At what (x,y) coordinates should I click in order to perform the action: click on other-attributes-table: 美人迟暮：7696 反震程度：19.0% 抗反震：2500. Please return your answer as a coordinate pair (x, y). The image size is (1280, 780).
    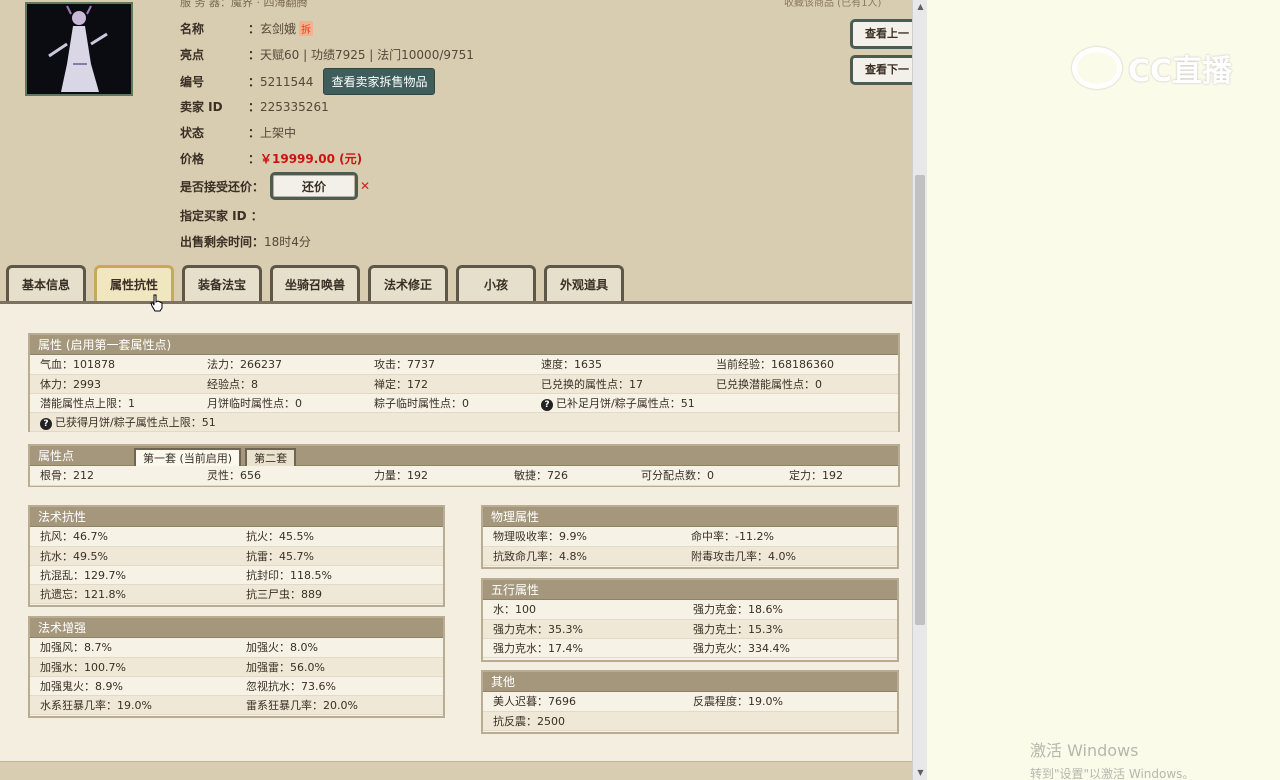
    Looking at the image, I should click on (690, 711).